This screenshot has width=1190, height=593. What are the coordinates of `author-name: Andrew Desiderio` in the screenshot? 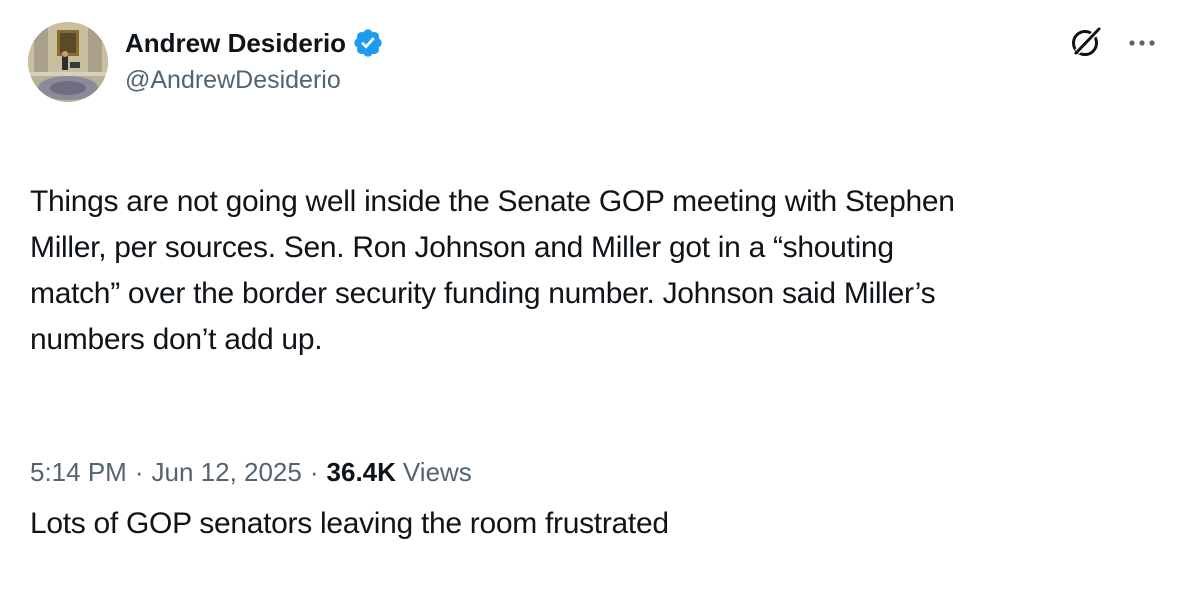 It's located at (235, 43).